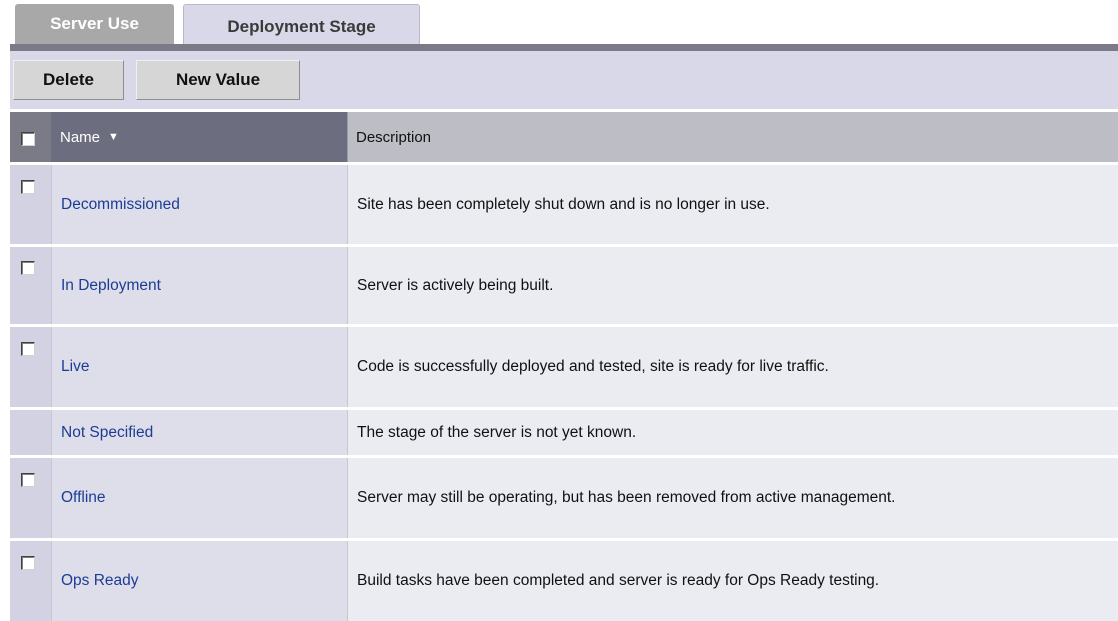 Image resolution: width=1118 pixels, height=621 pixels. I want to click on name-cell: Offline, so click(199, 498).